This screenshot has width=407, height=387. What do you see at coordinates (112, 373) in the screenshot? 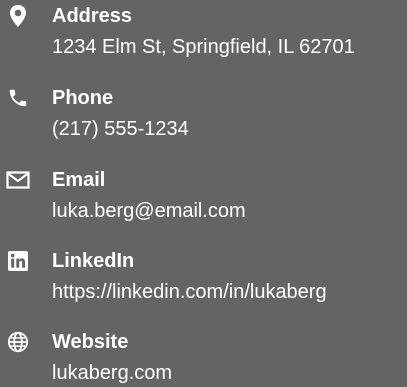
I see `website-value: lukaberg.com` at bounding box center [112, 373].